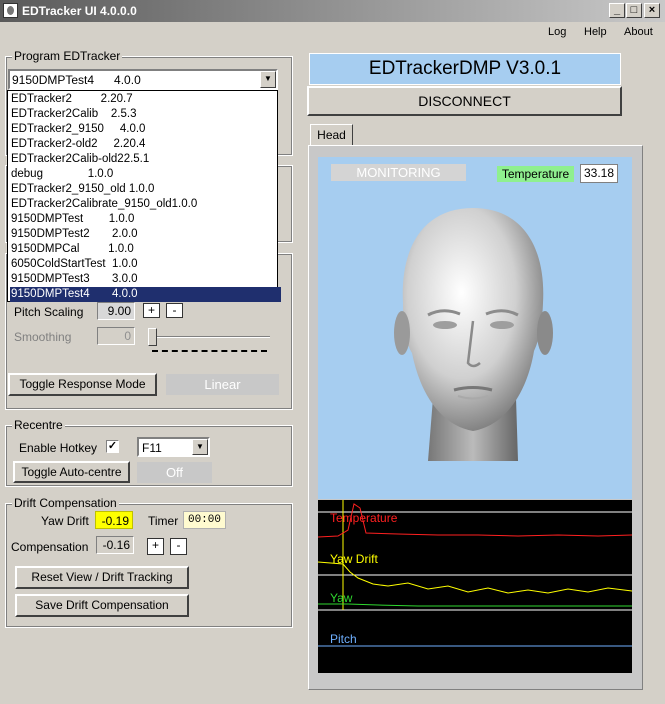 The width and height of the screenshot is (665, 704). I want to click on hotkey-select: F11 ▼, so click(173, 447).